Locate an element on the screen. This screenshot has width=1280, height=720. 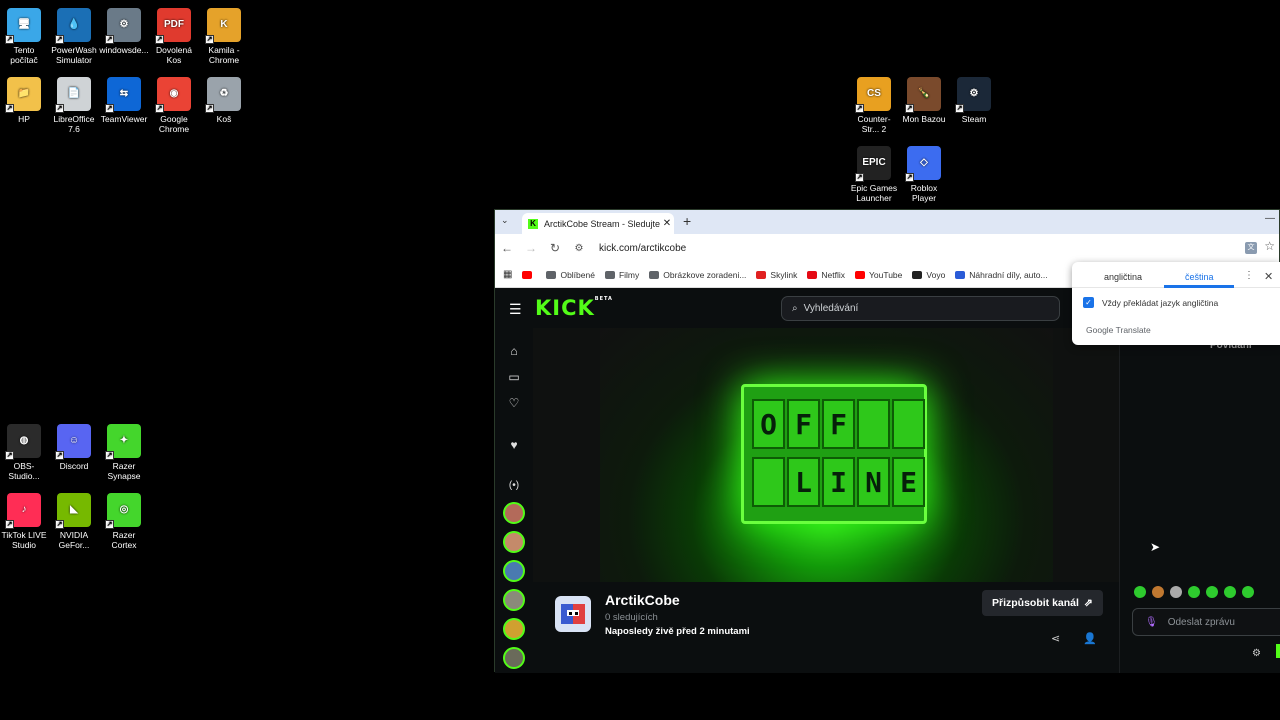
bookmark-item: Filmy is located at coordinates (621, 275).